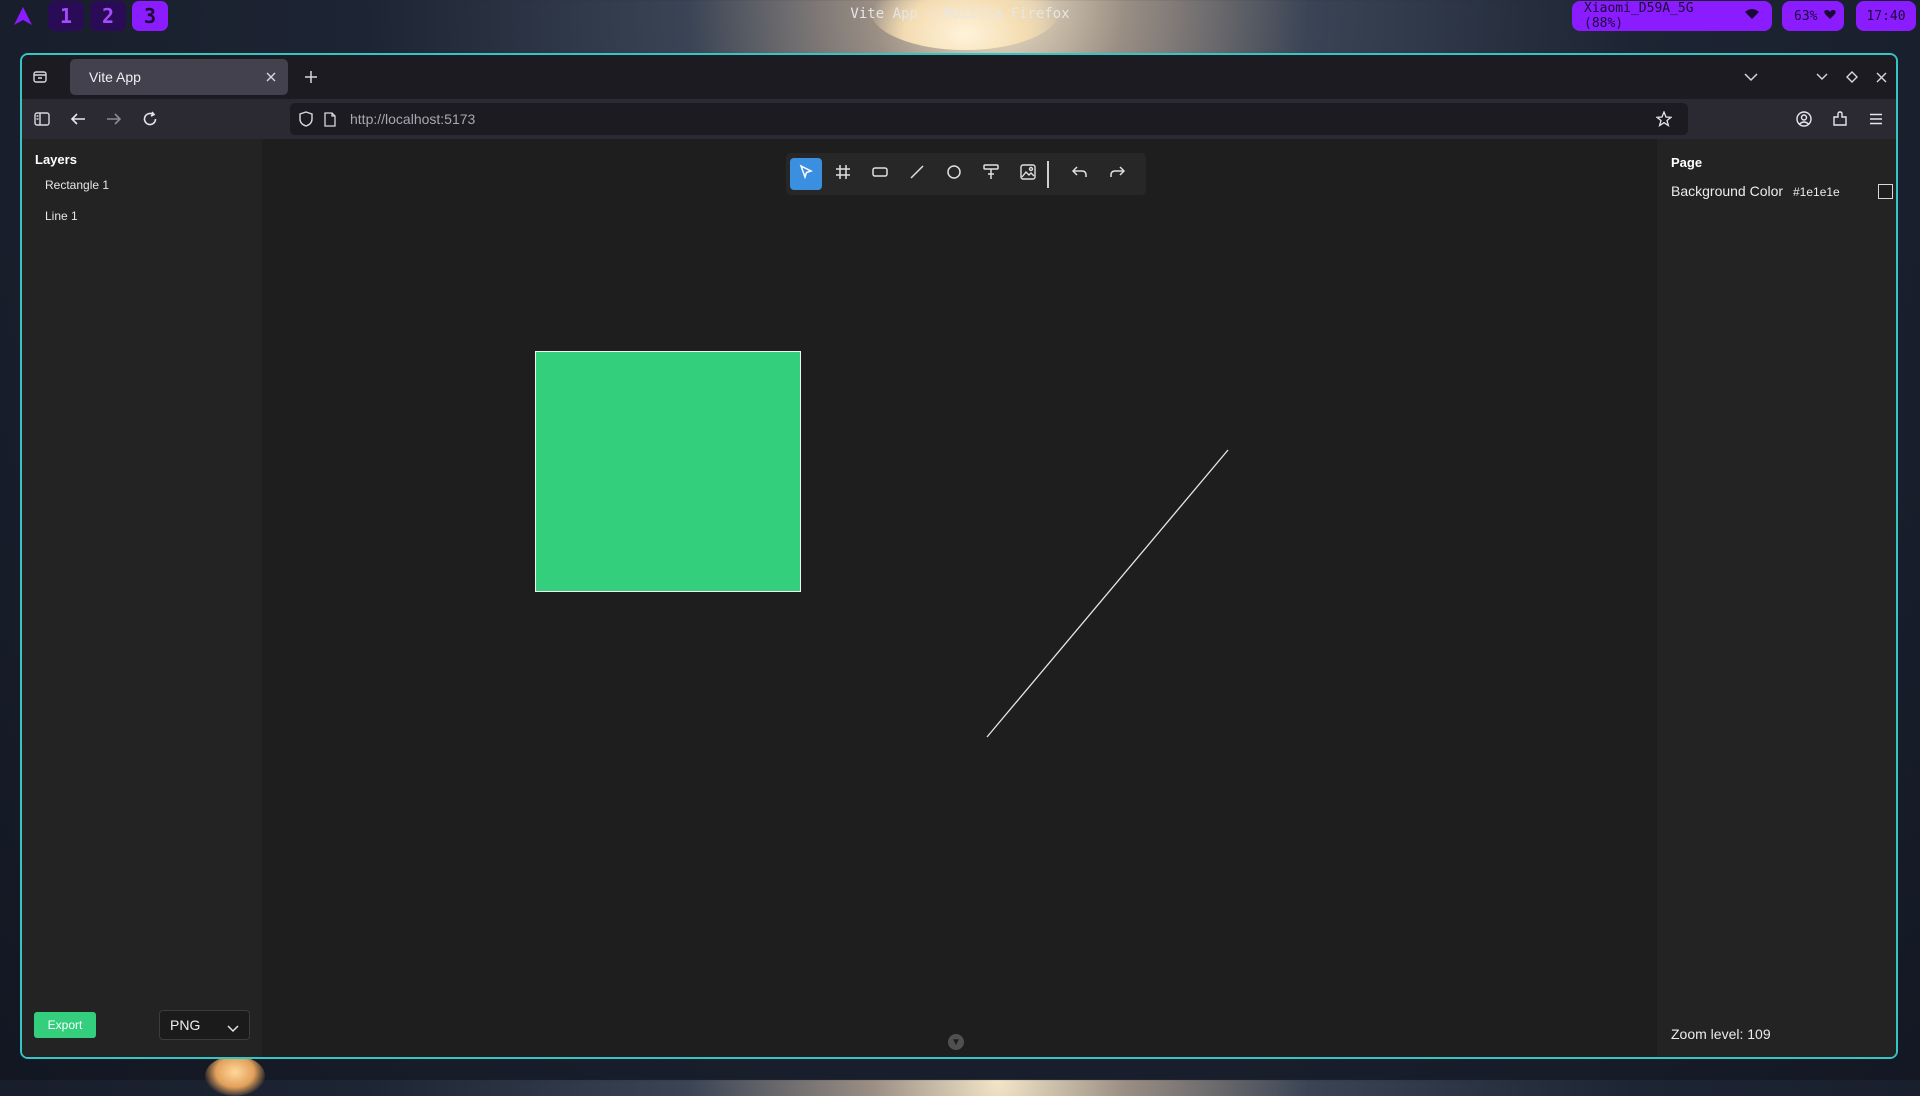  What do you see at coordinates (271, 77) in the screenshot?
I see `close-tab-icon` at bounding box center [271, 77].